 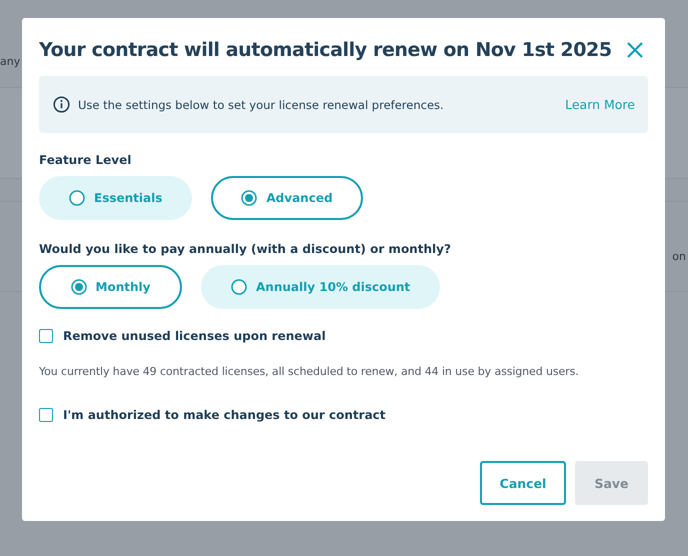 I want to click on option-button: Essentials, so click(x=115, y=198).